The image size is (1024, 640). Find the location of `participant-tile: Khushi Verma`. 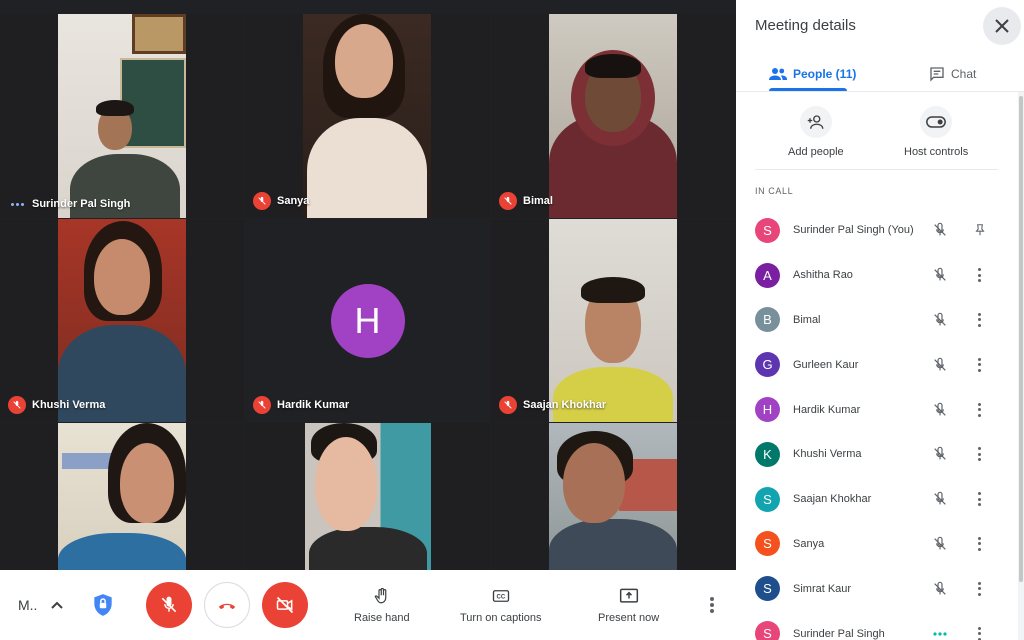

participant-tile: Khushi Verma is located at coordinates (122, 320).